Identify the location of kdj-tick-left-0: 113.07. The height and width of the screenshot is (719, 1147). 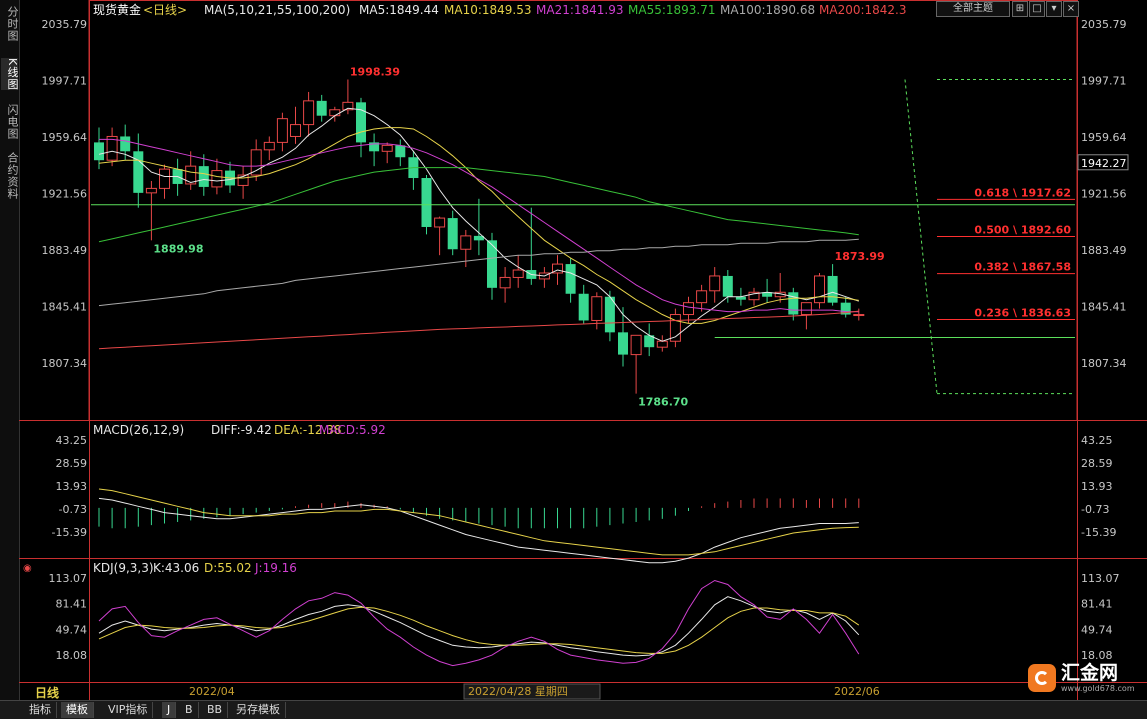
(68, 578).